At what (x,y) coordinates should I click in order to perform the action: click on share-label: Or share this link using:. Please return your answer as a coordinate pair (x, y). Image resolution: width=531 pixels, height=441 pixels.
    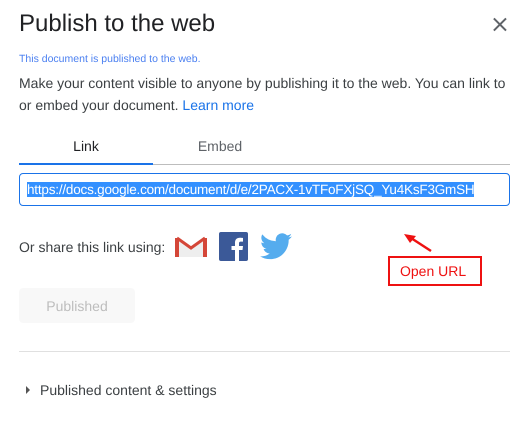
    Looking at the image, I should click on (92, 246).